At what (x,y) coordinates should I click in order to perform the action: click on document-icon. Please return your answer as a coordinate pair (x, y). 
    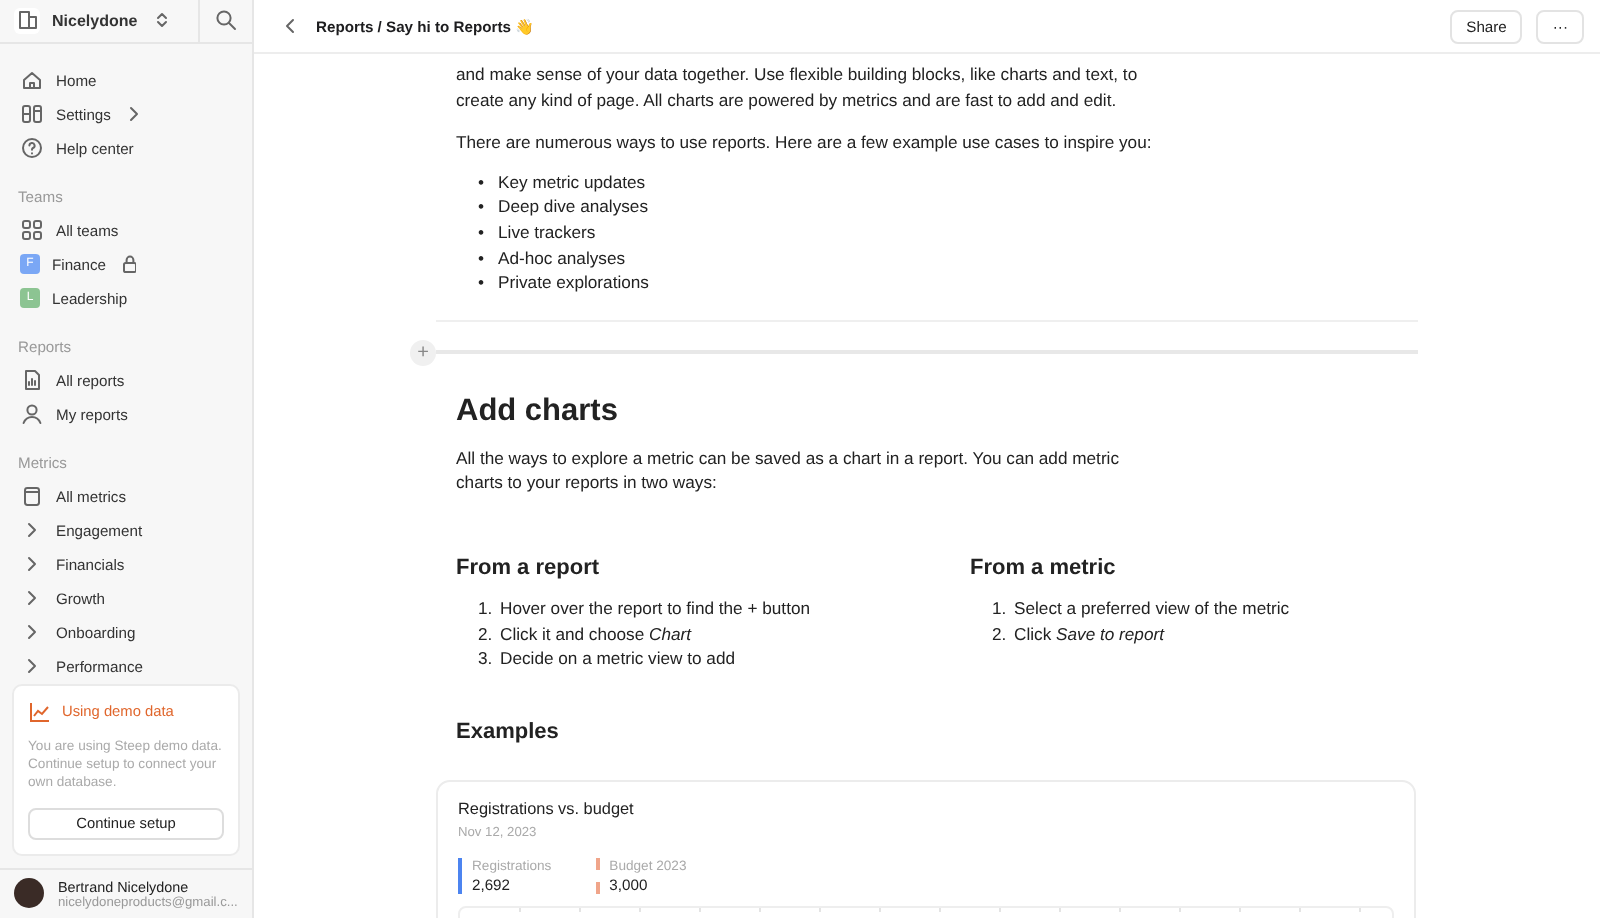
    Looking at the image, I should click on (32, 380).